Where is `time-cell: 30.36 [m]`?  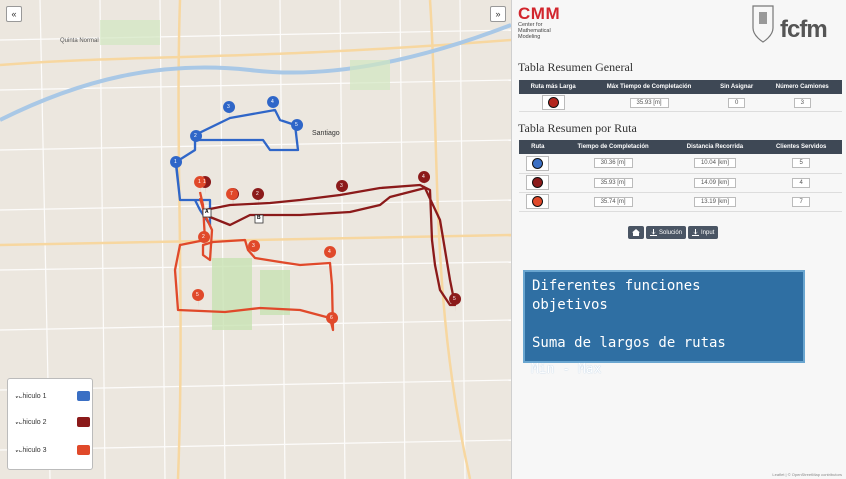 time-cell: 30.36 [m] is located at coordinates (613, 164).